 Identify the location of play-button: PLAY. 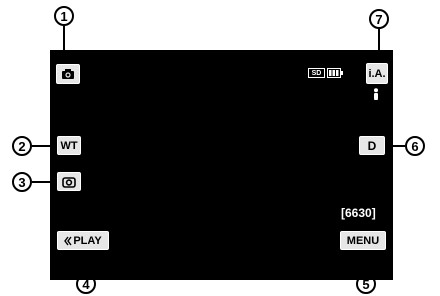
(83, 240).